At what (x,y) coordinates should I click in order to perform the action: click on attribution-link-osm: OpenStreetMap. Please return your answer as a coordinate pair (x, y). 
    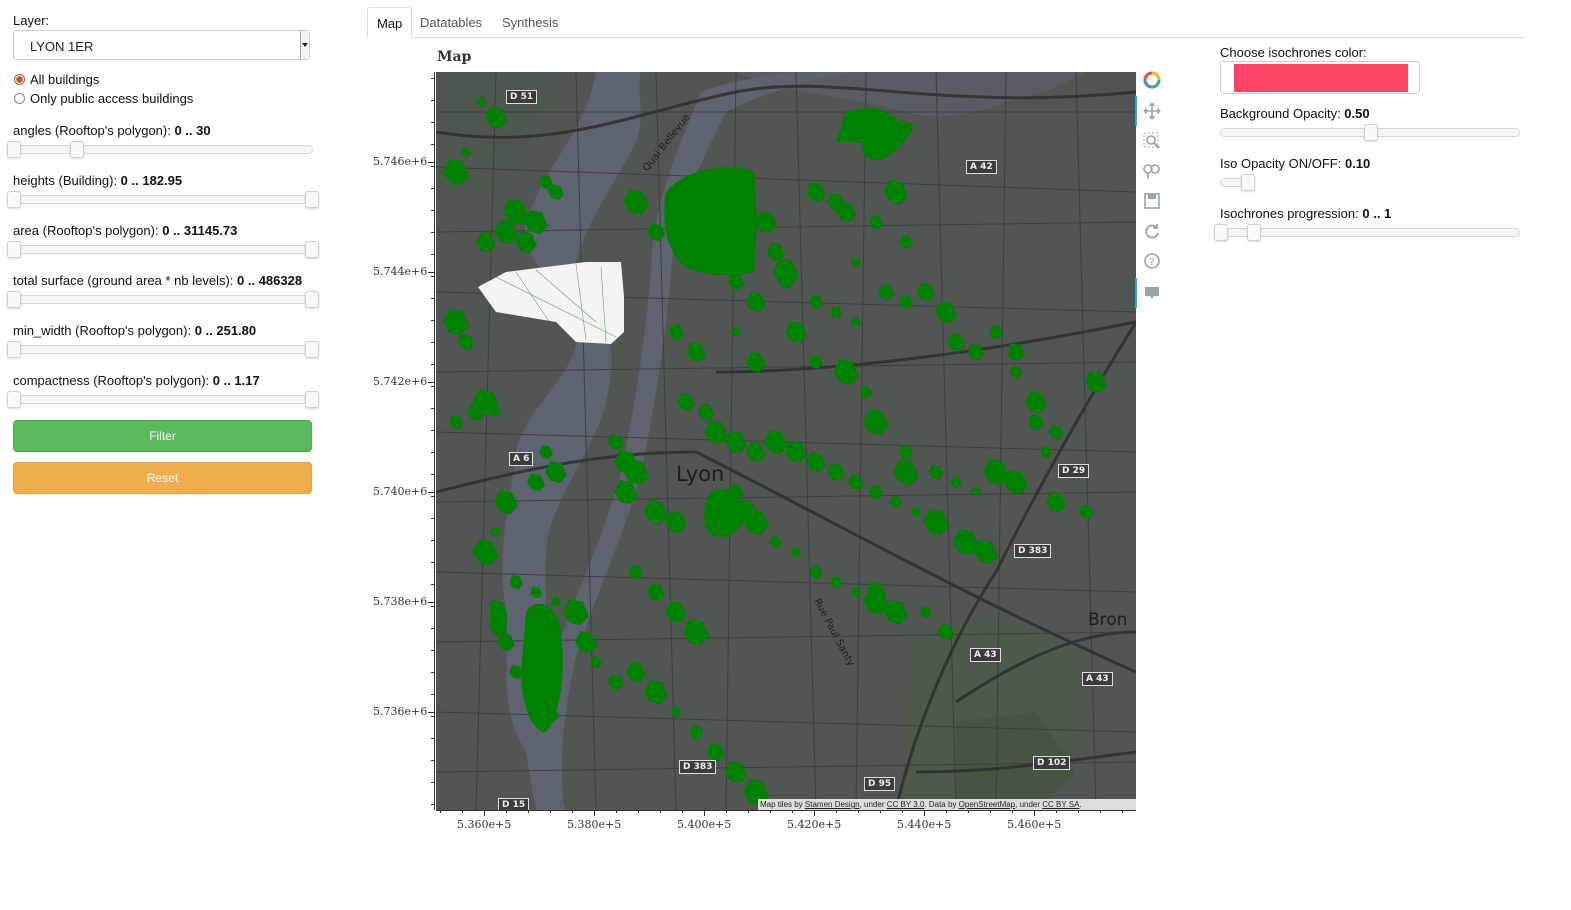
    Looking at the image, I should click on (987, 804).